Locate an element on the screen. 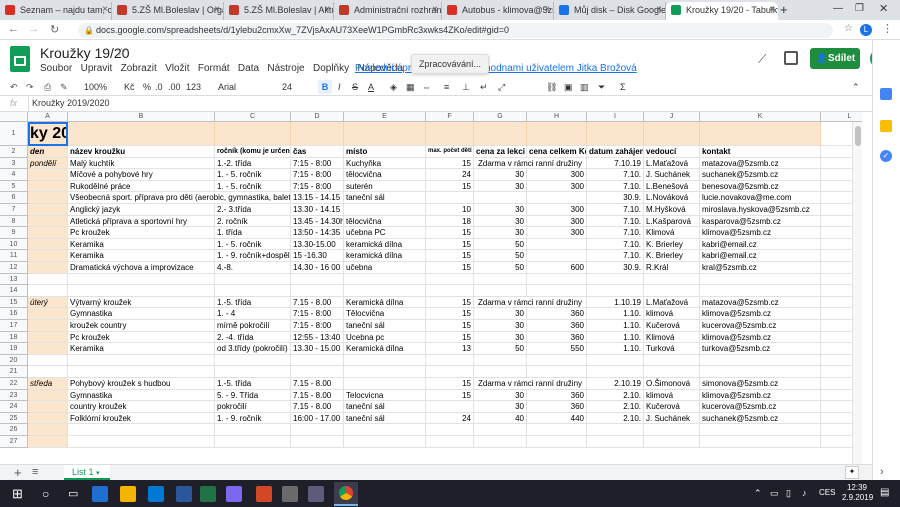 This screenshot has width=900, height=507. data-cell: 30.9. is located at coordinates (615, 268).